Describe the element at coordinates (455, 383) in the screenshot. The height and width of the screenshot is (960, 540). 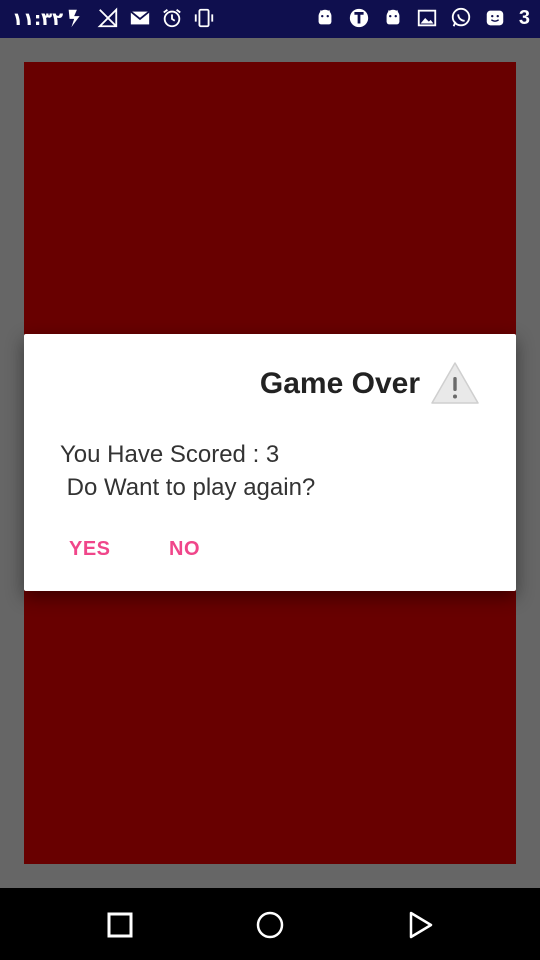
I see `warning-icon` at that location.